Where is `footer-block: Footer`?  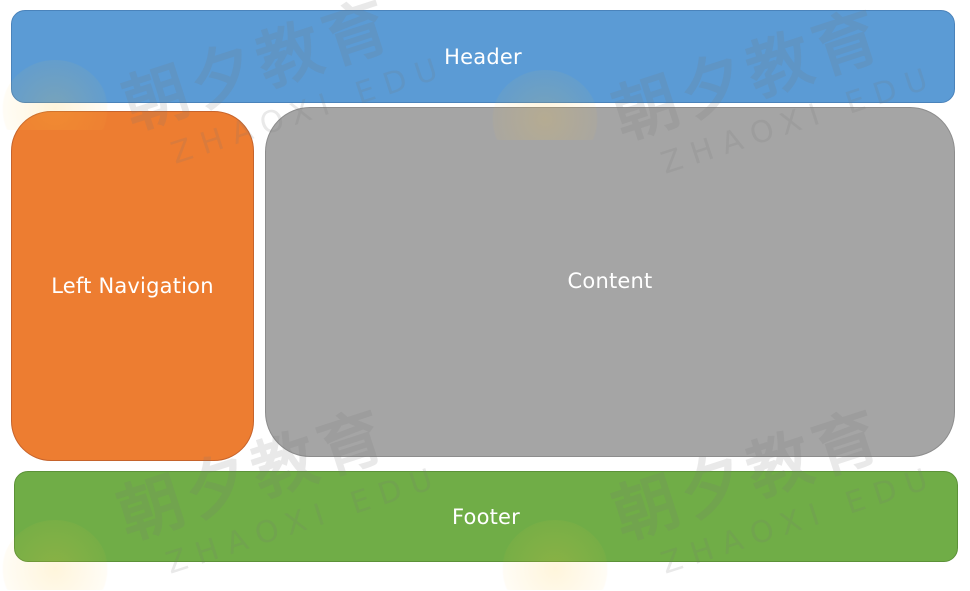 footer-block: Footer is located at coordinates (486, 516).